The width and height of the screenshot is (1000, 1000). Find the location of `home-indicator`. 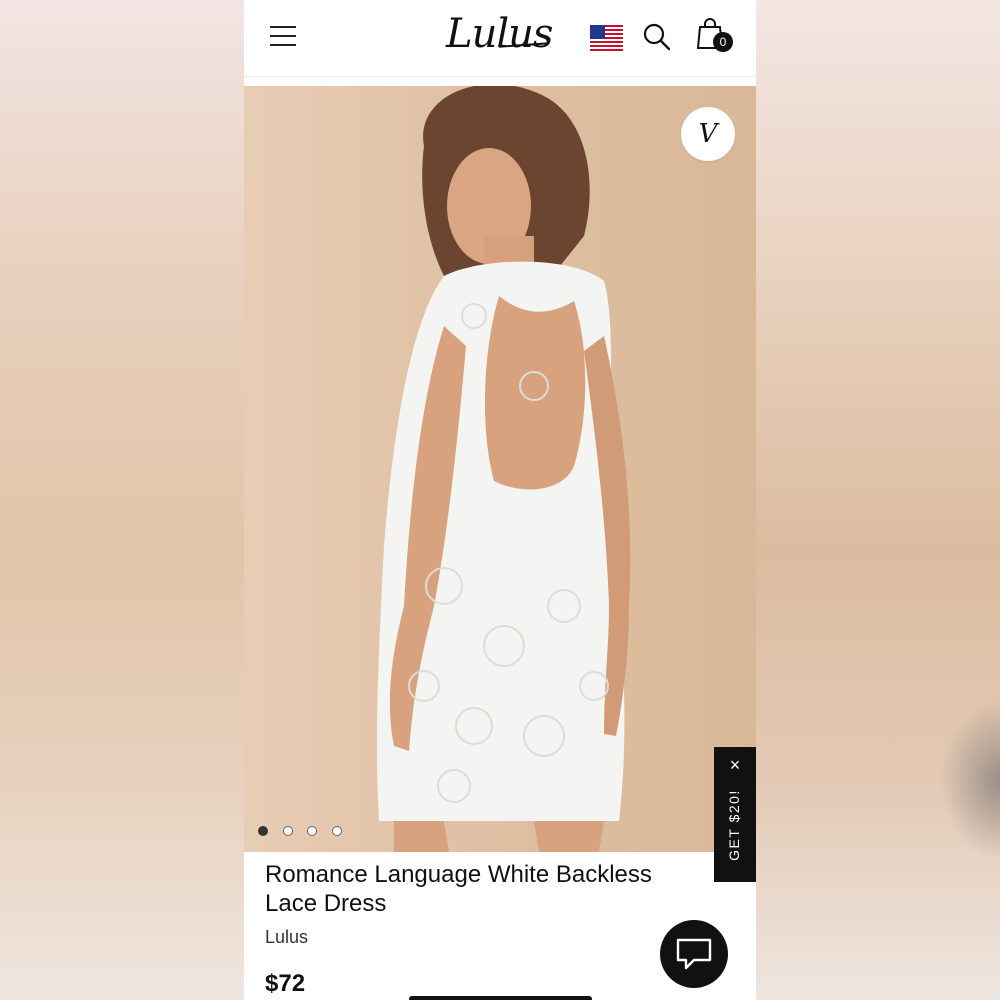

home-indicator is located at coordinates (500, 998).